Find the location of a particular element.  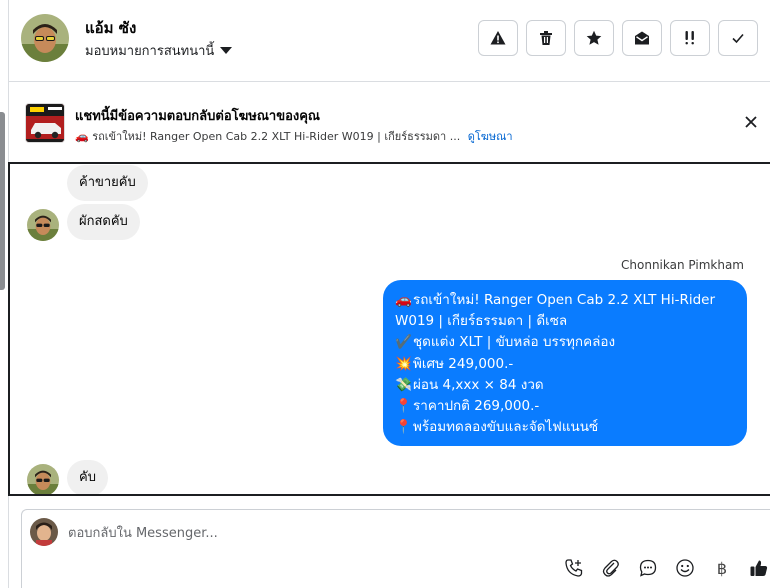

ad-banner-title: แชทนี้มีข้อความตอบกลับต่อโฆษณาของคุณ is located at coordinates (197, 116).